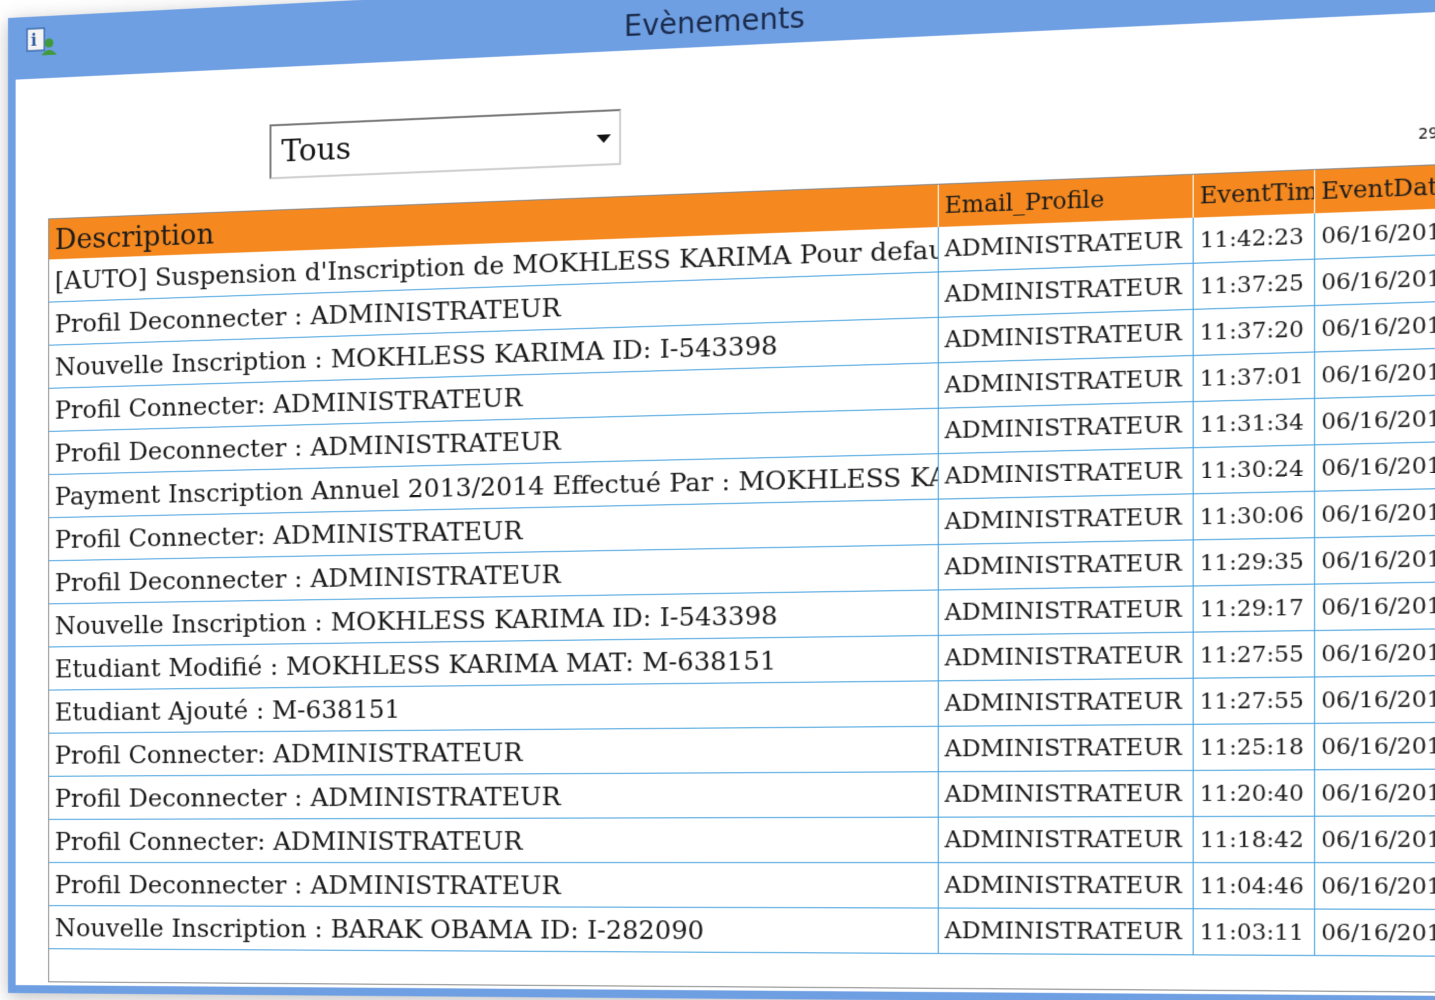  Describe the element at coordinates (1253, 515) in the screenshot. I see `row-event-time: 11:30:06` at that location.